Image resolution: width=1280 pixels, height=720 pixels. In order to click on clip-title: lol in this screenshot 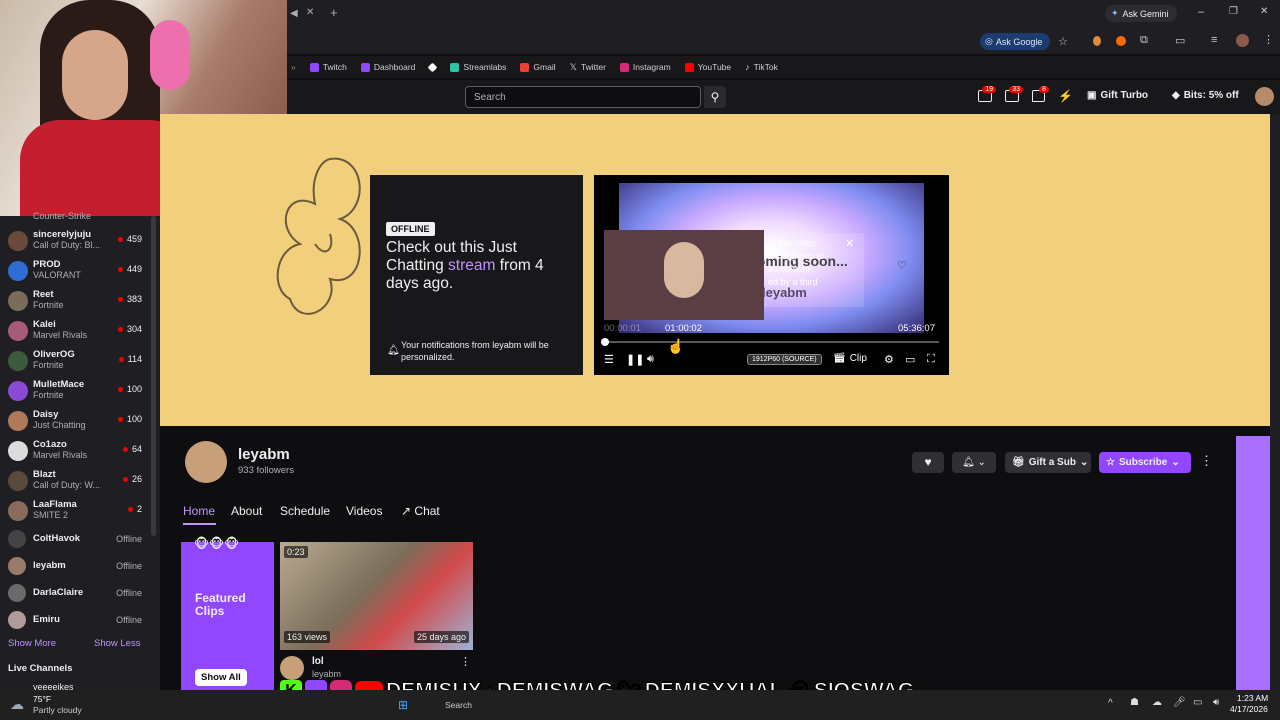, I will do `click(318, 661)`.